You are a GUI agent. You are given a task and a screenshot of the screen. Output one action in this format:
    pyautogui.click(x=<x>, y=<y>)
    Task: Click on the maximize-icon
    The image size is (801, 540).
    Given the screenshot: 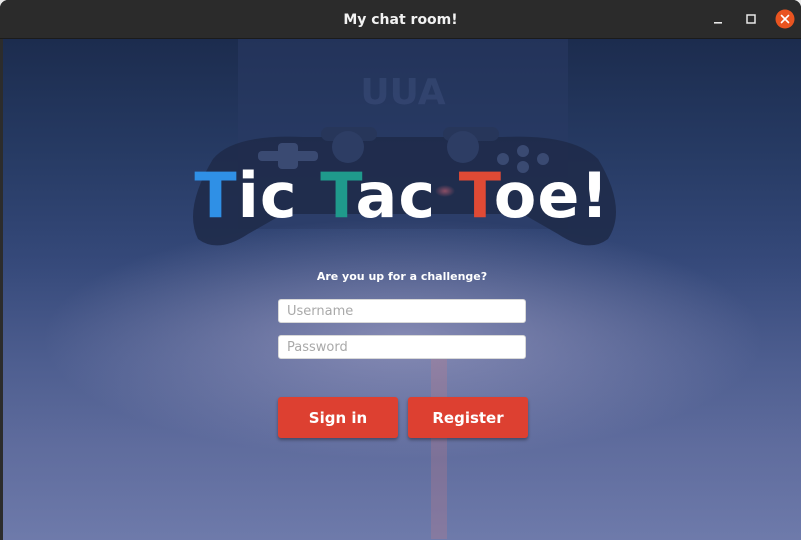 What is the action you would take?
    pyautogui.click(x=751, y=19)
    